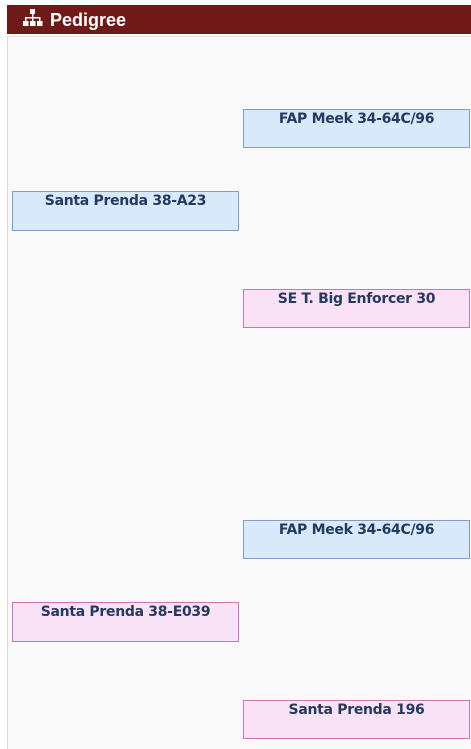  Describe the element at coordinates (356, 539) in the screenshot. I see `pedigree-node-dam-sire: FAP Meek 34-64C/96` at that location.